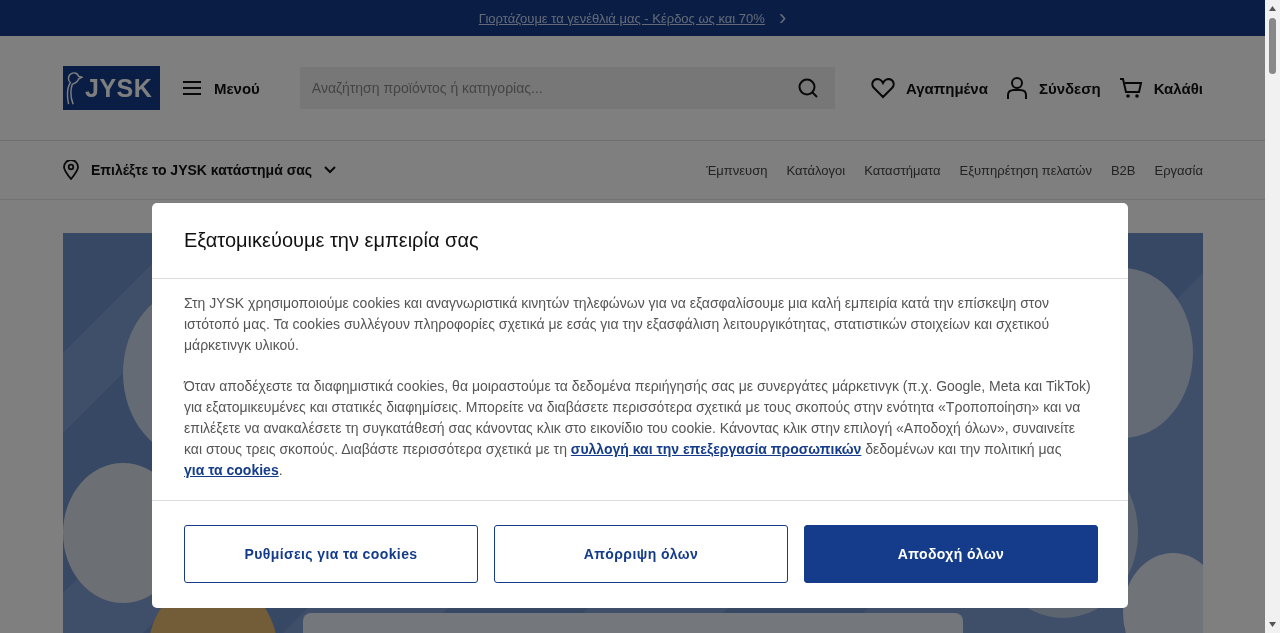 Image resolution: width=1280 pixels, height=633 pixels. I want to click on dialog-button: Ρυθμίσεις για τα cookies, so click(331, 554).